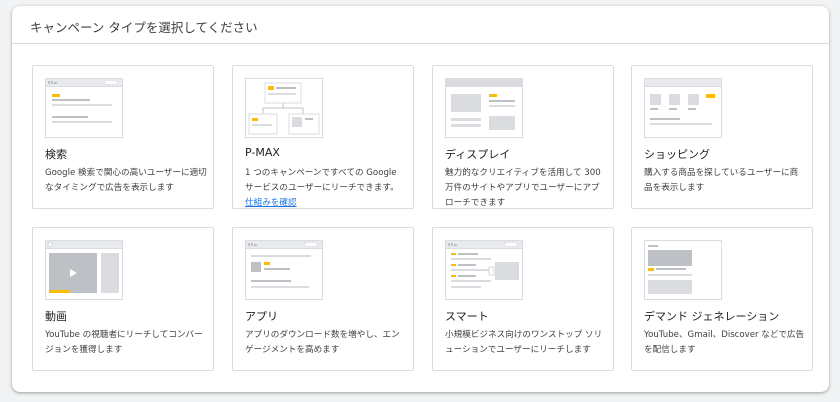 This screenshot has height=402, width=840. I want to click on learn-how-link: 仕組みを確認, so click(271, 203).